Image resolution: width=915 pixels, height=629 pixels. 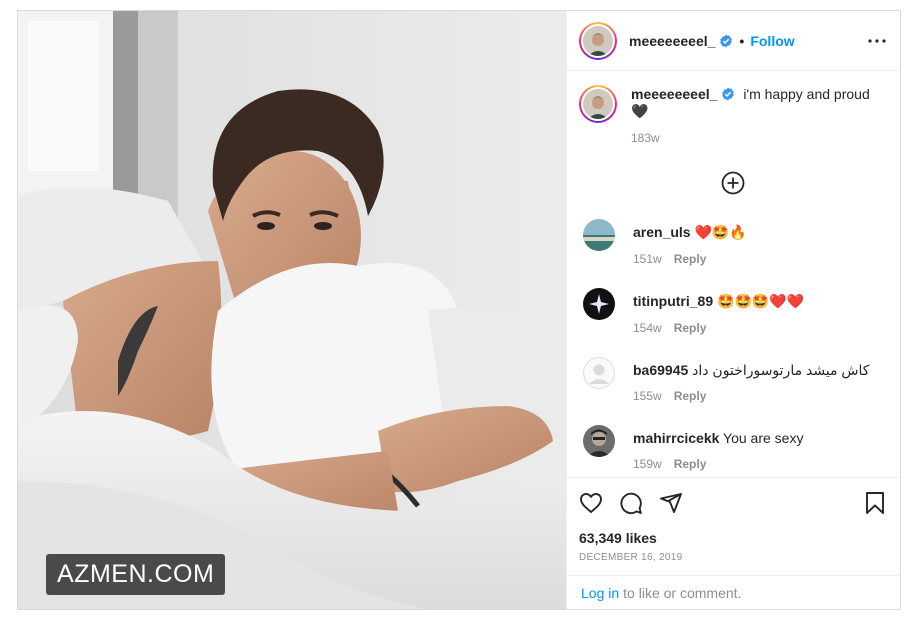 I want to click on comment-icon, so click(x=631, y=503).